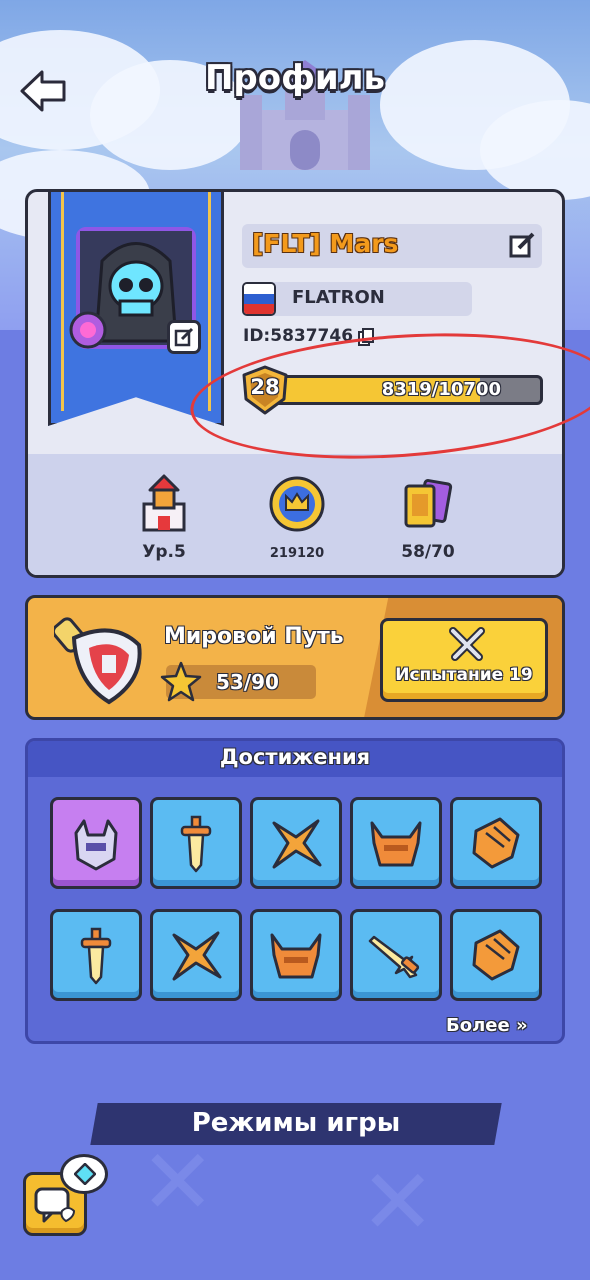 The image size is (590, 1280). I want to click on world-path-card: Мировой Путь 53/90 Испытание 19, so click(295, 657).